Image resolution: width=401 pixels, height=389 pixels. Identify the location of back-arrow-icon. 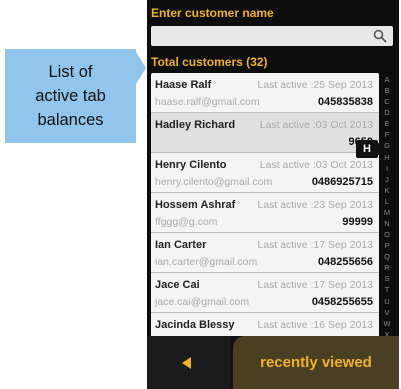
(186, 363).